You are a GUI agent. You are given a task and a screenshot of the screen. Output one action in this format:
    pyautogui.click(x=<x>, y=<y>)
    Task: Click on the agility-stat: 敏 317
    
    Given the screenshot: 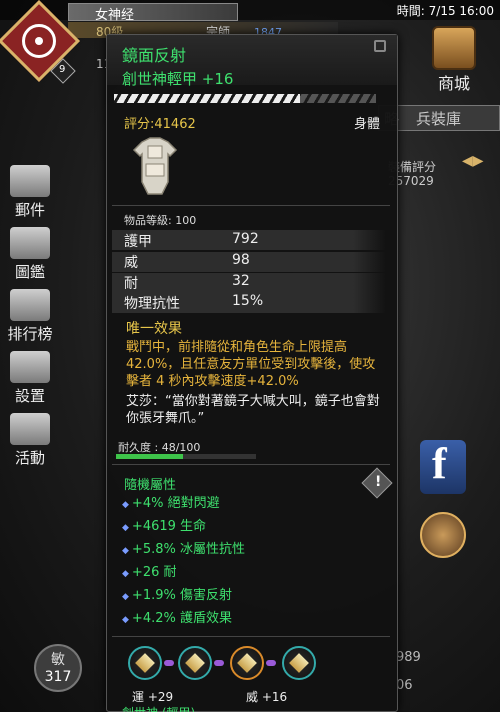 What is the action you would take?
    pyautogui.click(x=58, y=668)
    